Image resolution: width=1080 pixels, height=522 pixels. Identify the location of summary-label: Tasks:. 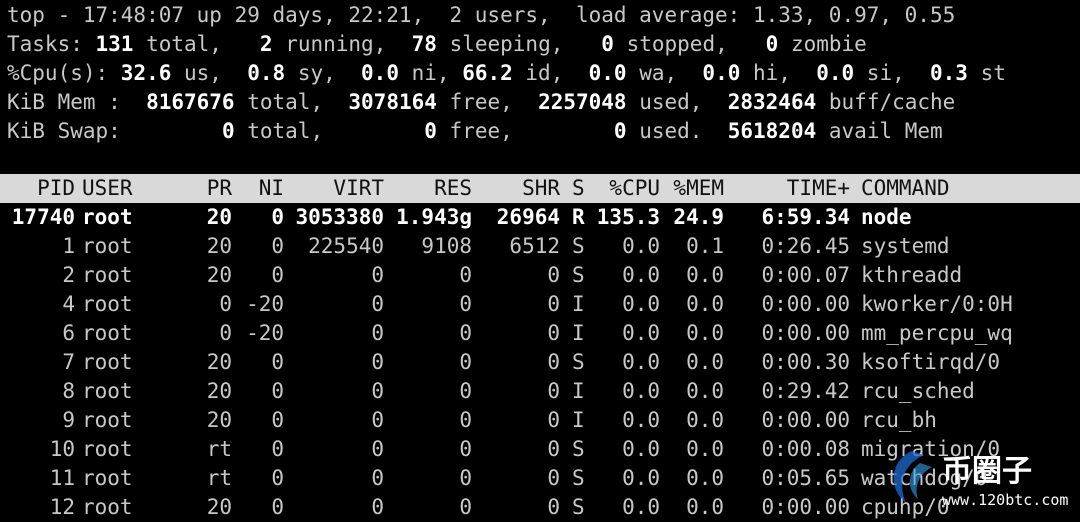
(51, 44).